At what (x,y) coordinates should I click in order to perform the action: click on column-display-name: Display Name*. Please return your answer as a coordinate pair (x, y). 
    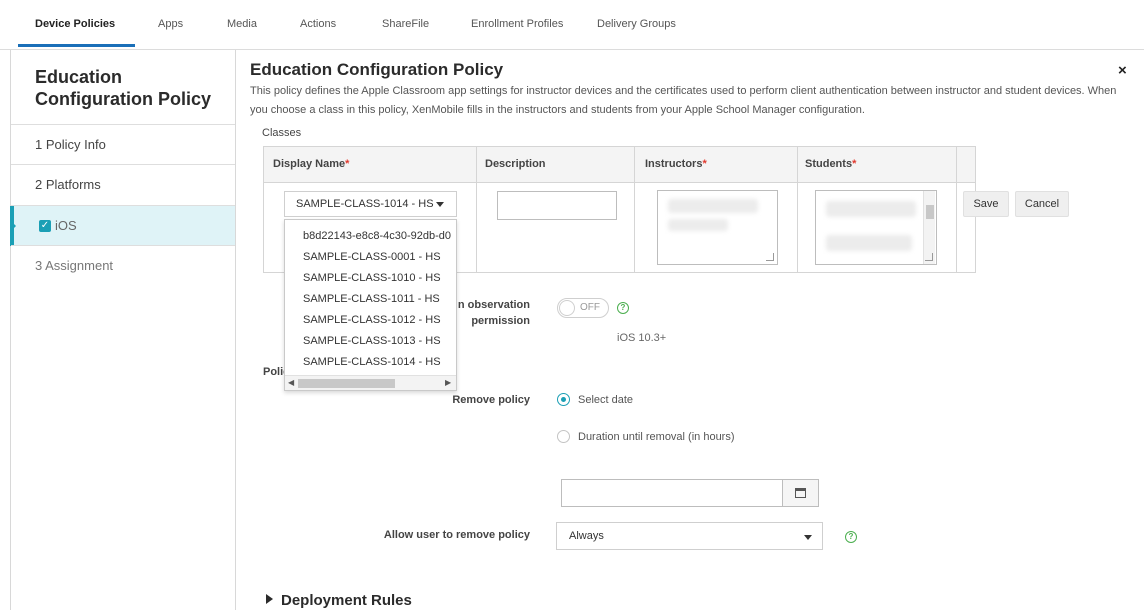
    Looking at the image, I should click on (311, 164).